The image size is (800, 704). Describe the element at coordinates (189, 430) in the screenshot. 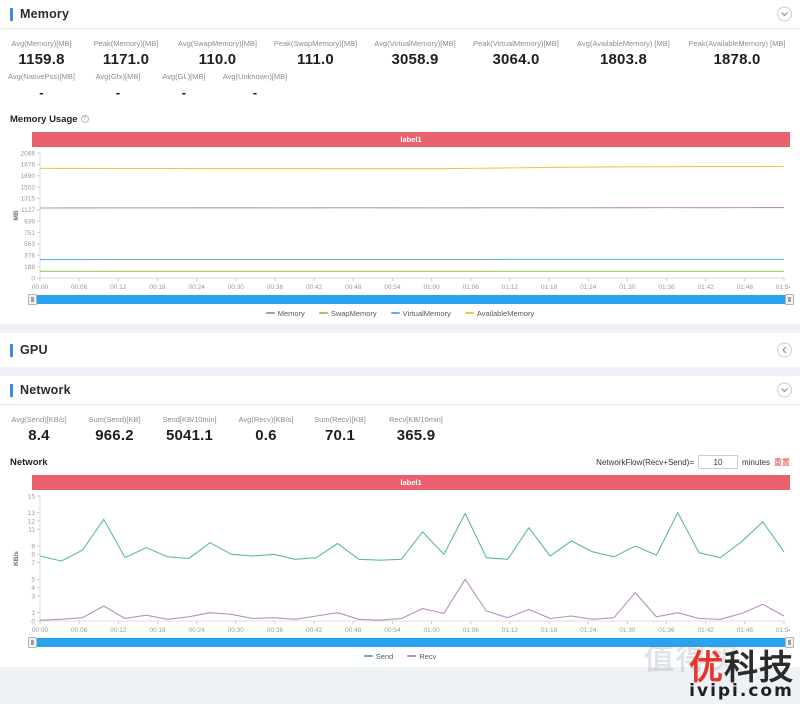

I see `metric-item: Send[KB/10min] 5041.1` at that location.